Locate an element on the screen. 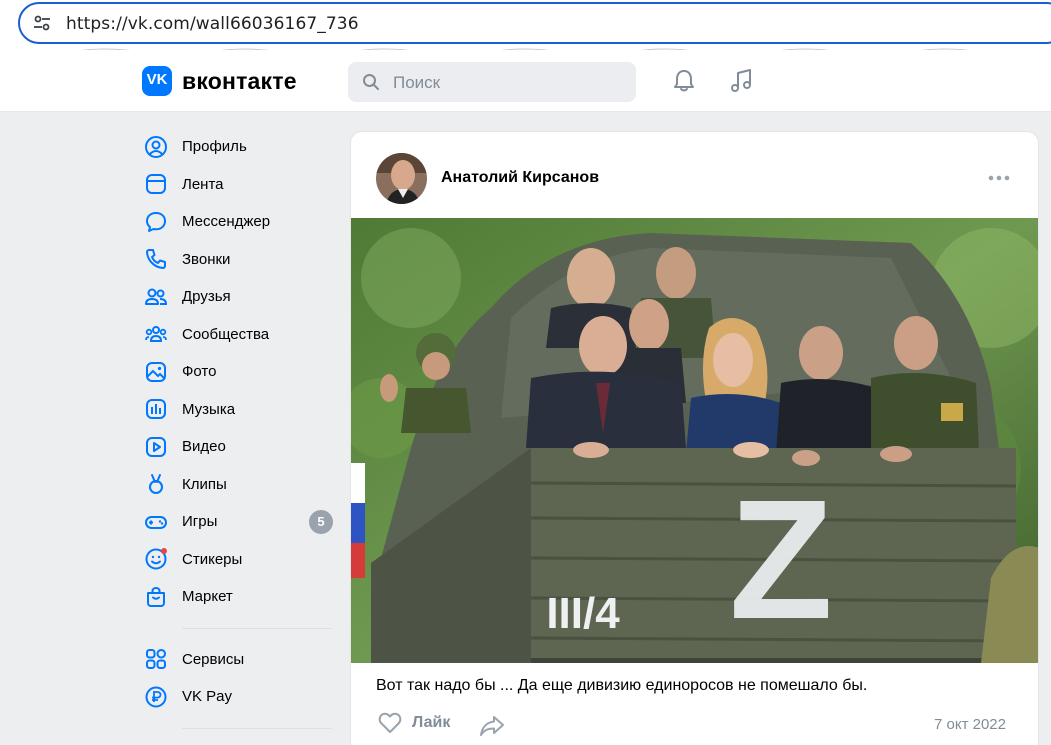 The width and height of the screenshot is (1051, 745). sidebar-item-label: Видео is located at coordinates (204, 447).